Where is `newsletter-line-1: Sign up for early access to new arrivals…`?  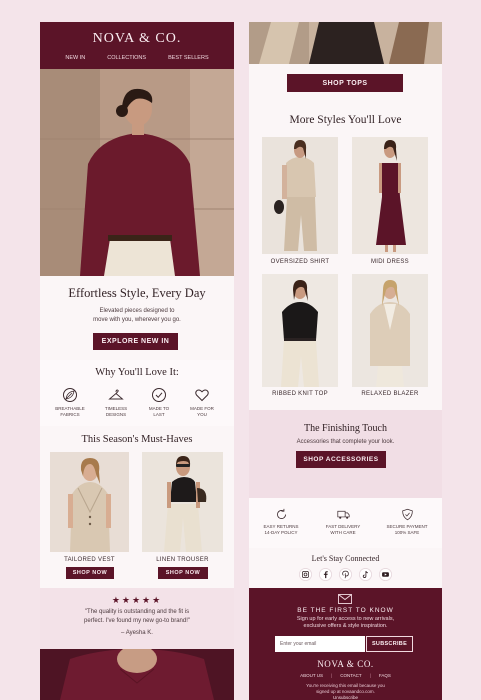 newsletter-line-1: Sign up for early access to new arrivals… is located at coordinates (345, 619).